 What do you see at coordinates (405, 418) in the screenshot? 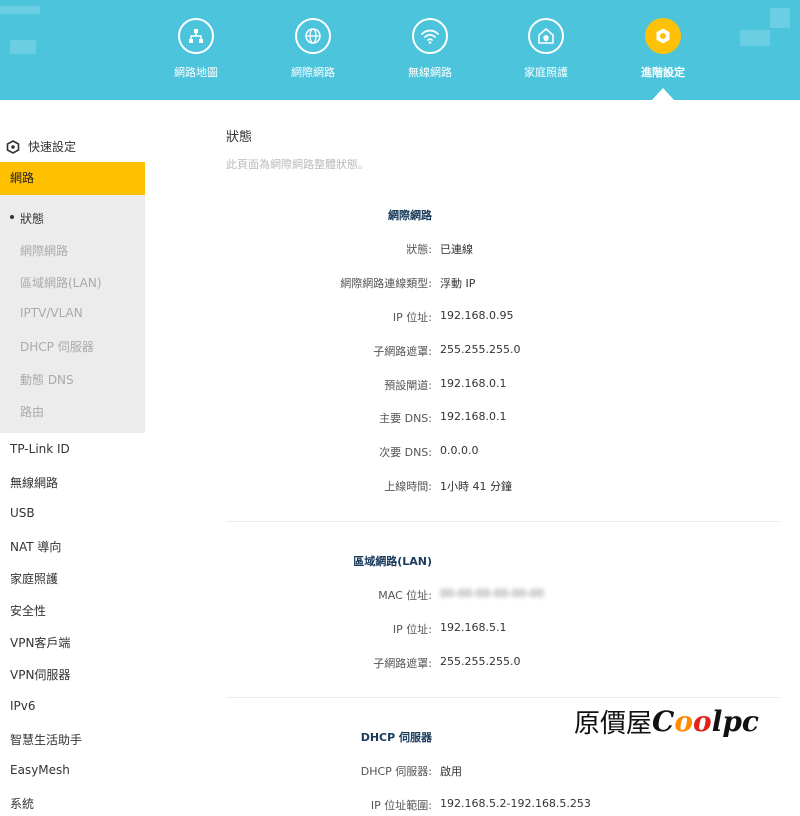
I see `field-label: 主要 DNS:` at bounding box center [405, 418].